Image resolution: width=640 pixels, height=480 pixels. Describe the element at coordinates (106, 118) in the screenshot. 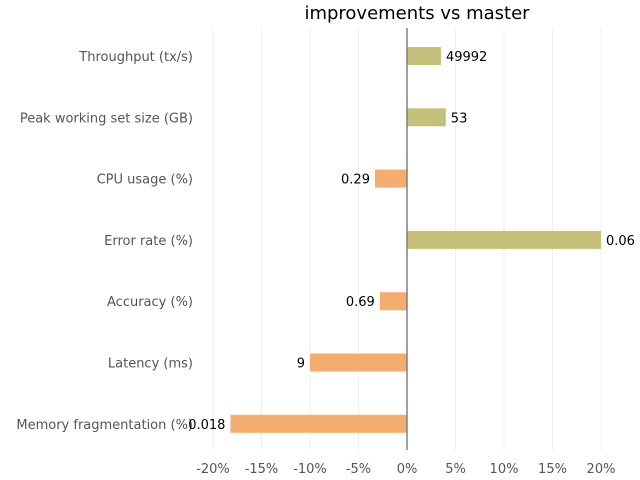

I see `category-label: Peak working set size (GB)` at that location.